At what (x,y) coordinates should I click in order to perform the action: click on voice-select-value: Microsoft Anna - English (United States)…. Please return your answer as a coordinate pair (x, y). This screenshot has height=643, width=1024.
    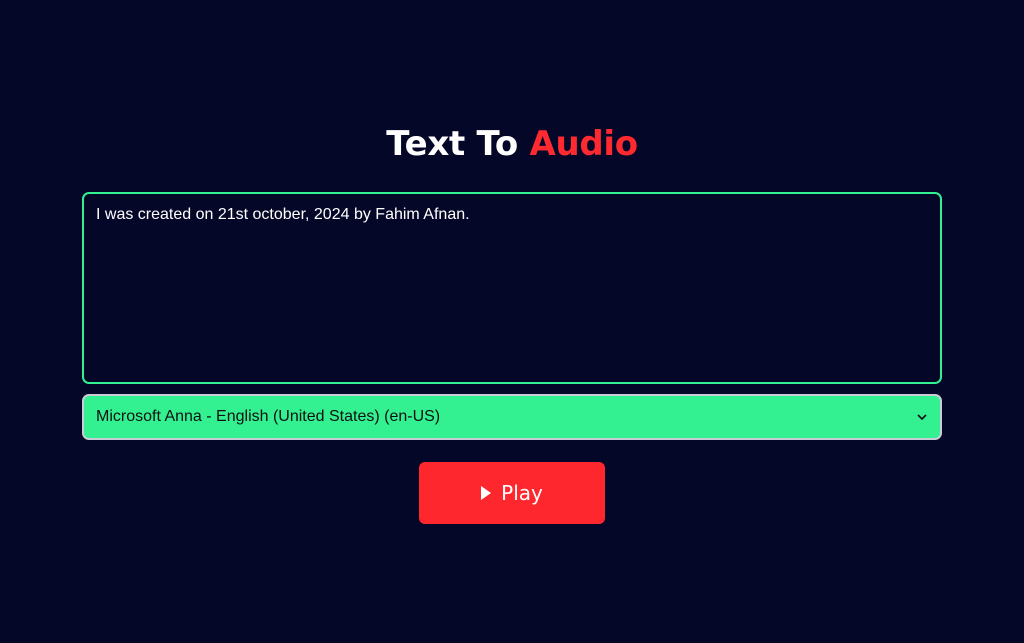
    Looking at the image, I should click on (268, 416).